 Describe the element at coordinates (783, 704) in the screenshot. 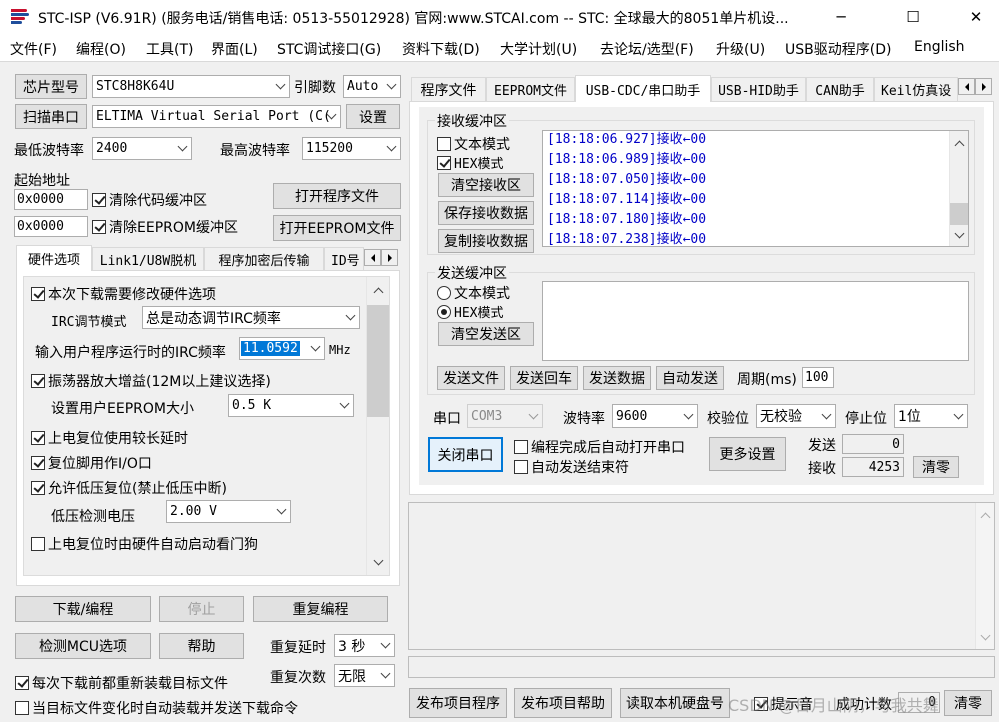

I see `prompt-sound-checkbox: 提示音` at that location.